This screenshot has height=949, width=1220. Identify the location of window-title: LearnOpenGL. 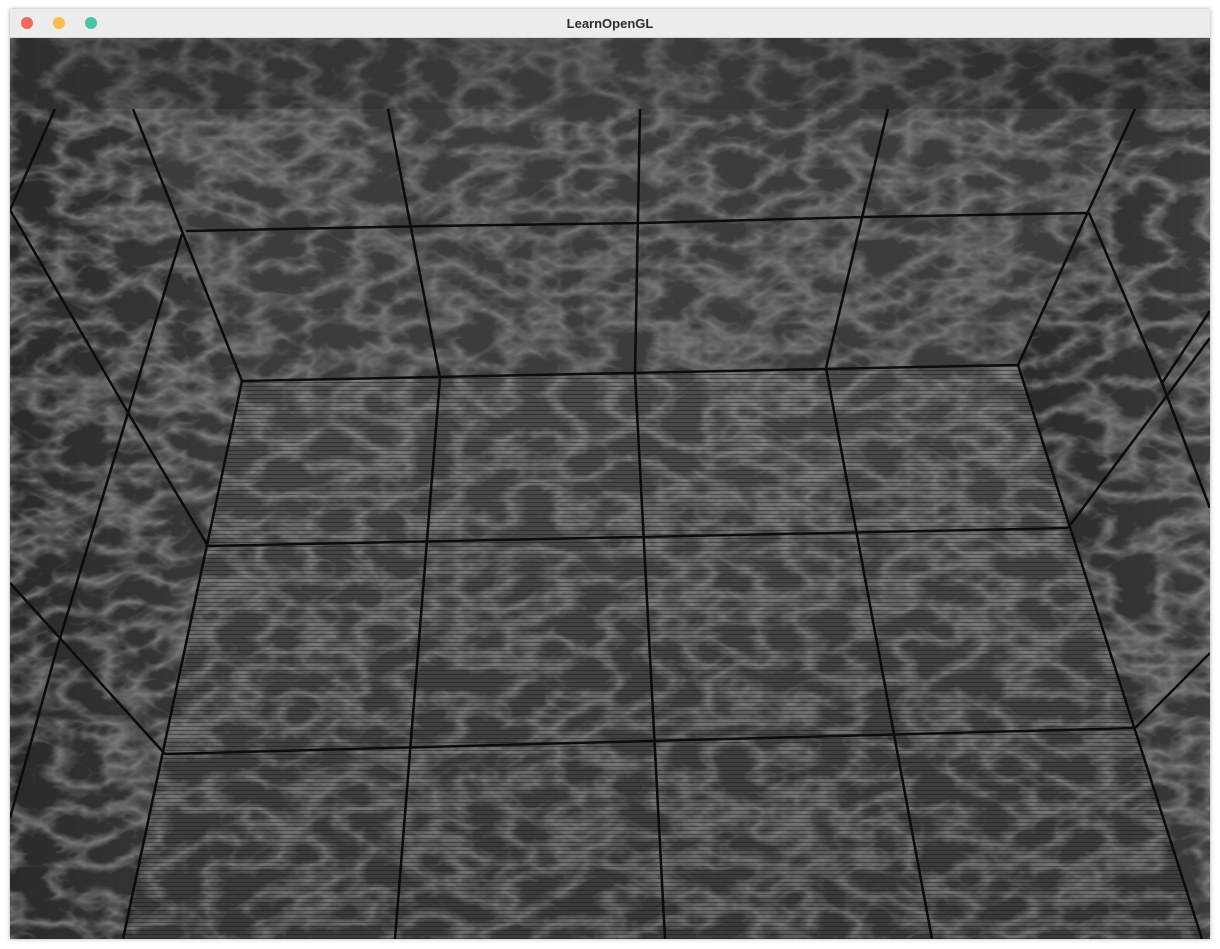
(610, 23).